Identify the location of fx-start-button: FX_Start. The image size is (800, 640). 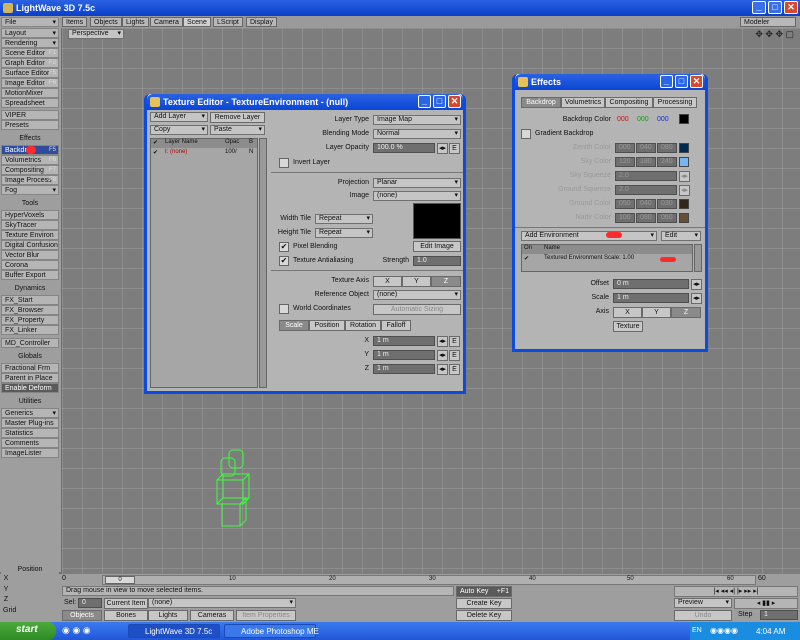
(30, 300).